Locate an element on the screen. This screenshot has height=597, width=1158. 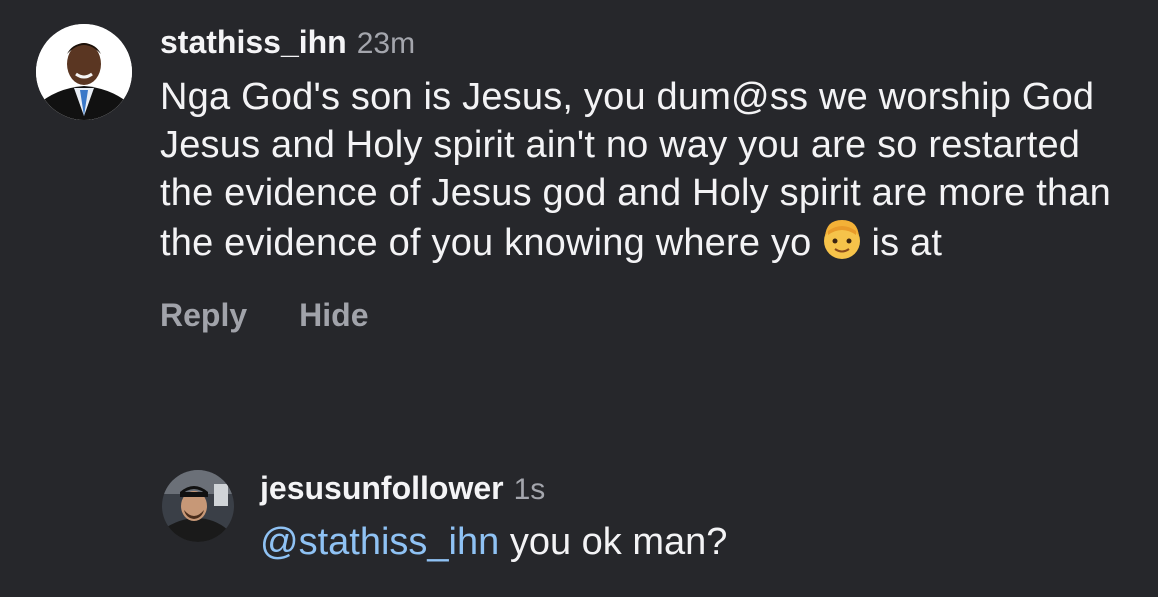
reply-text: @stathiss_ihn you ok man? is located at coordinates (691, 542).